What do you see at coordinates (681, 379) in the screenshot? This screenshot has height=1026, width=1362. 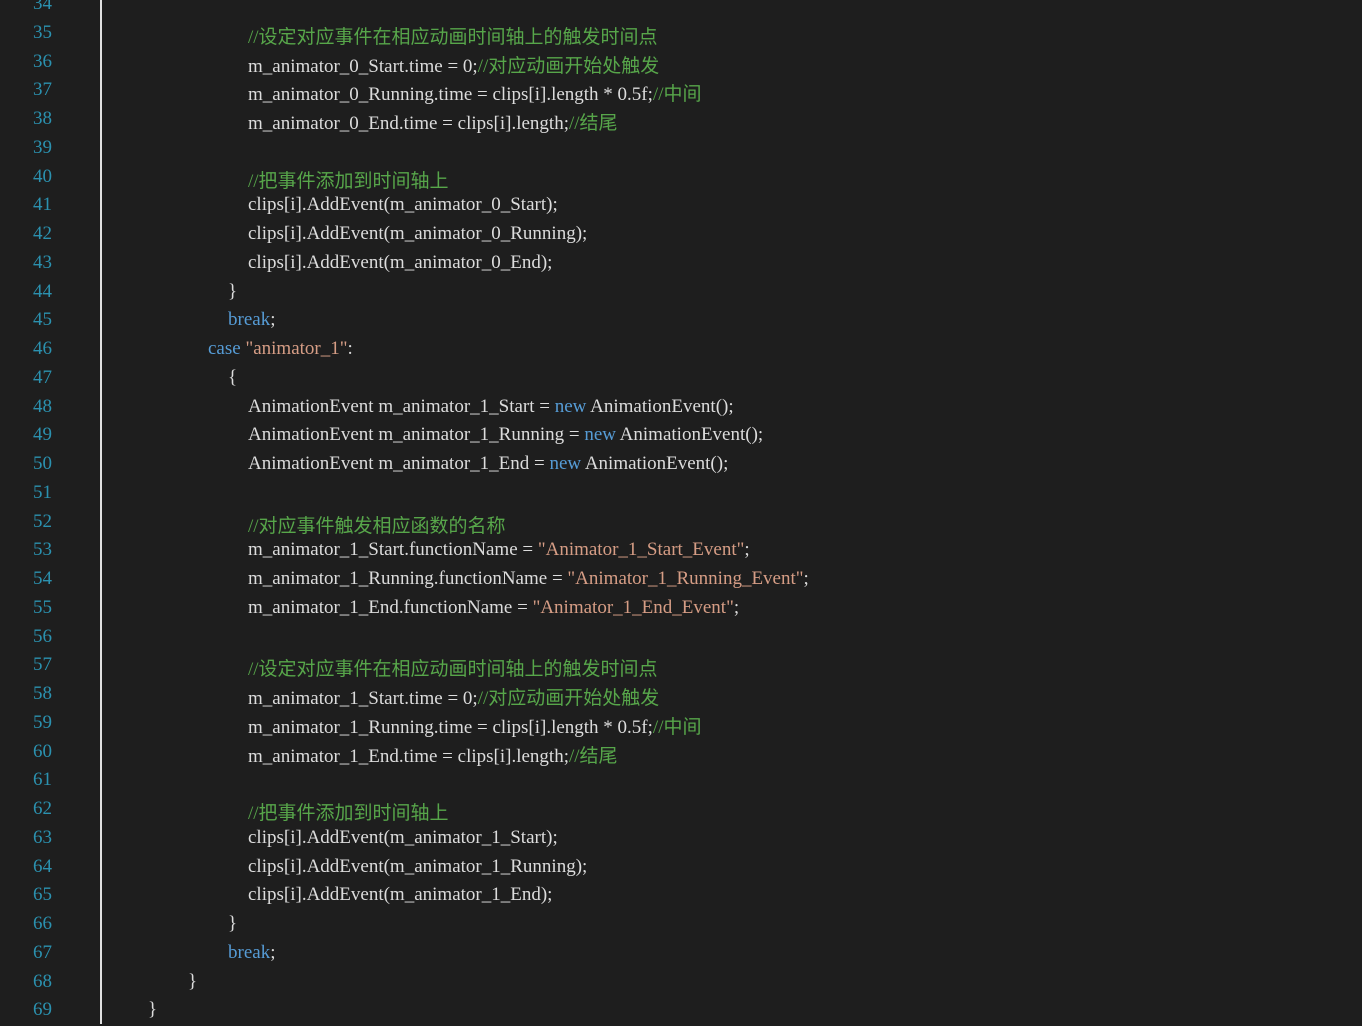 I see `code-line: 47 {` at bounding box center [681, 379].